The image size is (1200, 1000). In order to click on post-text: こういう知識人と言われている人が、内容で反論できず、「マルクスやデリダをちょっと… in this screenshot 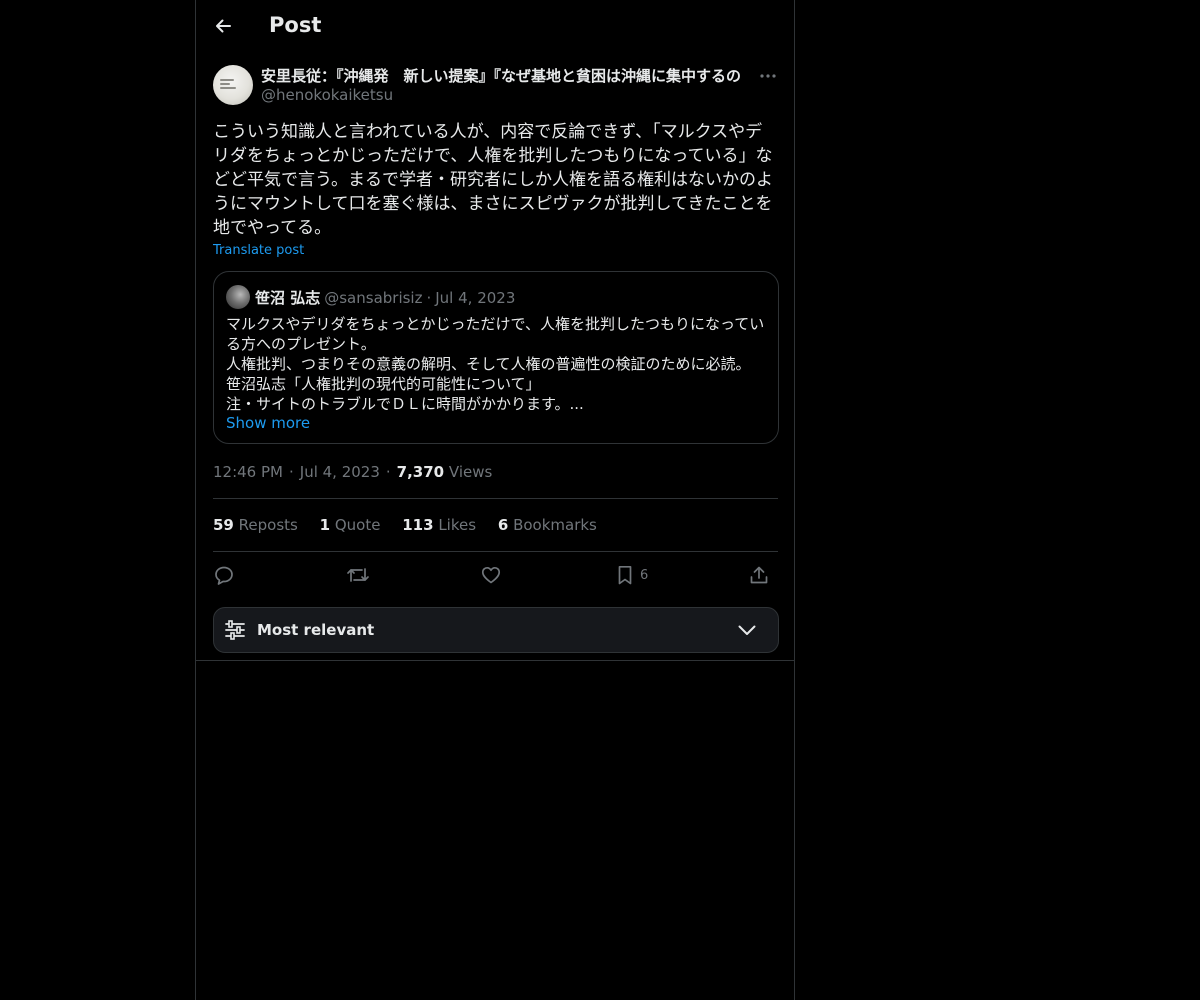, I will do `click(493, 180)`.